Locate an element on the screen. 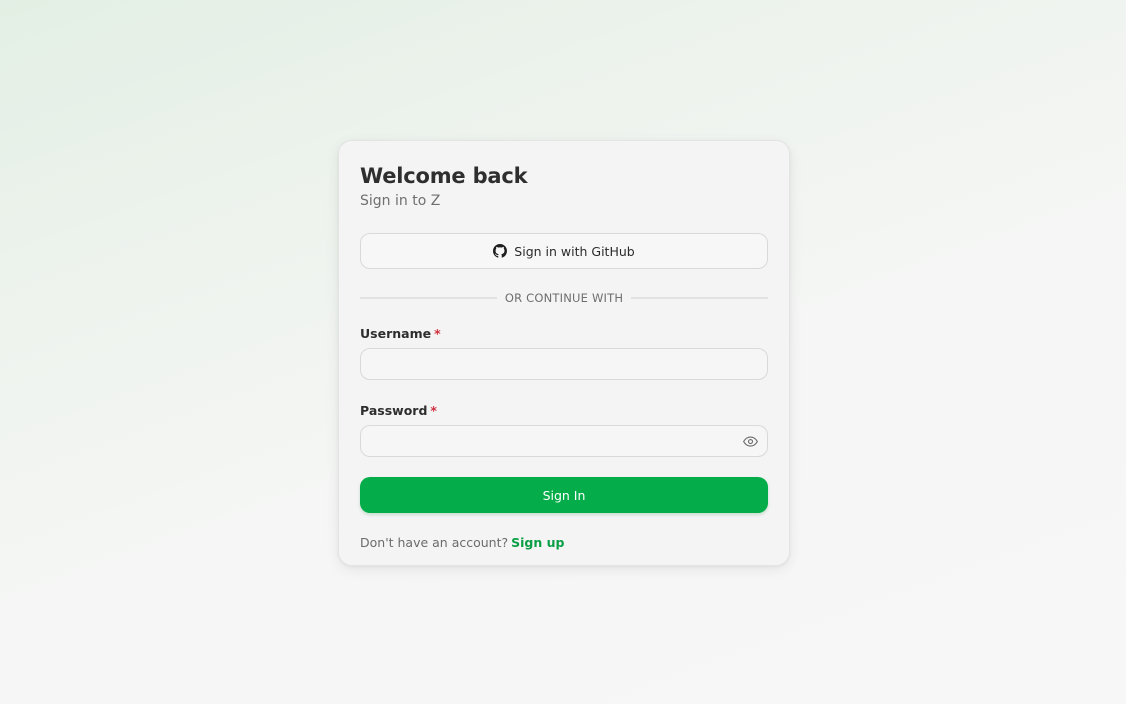 This screenshot has width=1126, height=704. divider-line-left is located at coordinates (428, 298).